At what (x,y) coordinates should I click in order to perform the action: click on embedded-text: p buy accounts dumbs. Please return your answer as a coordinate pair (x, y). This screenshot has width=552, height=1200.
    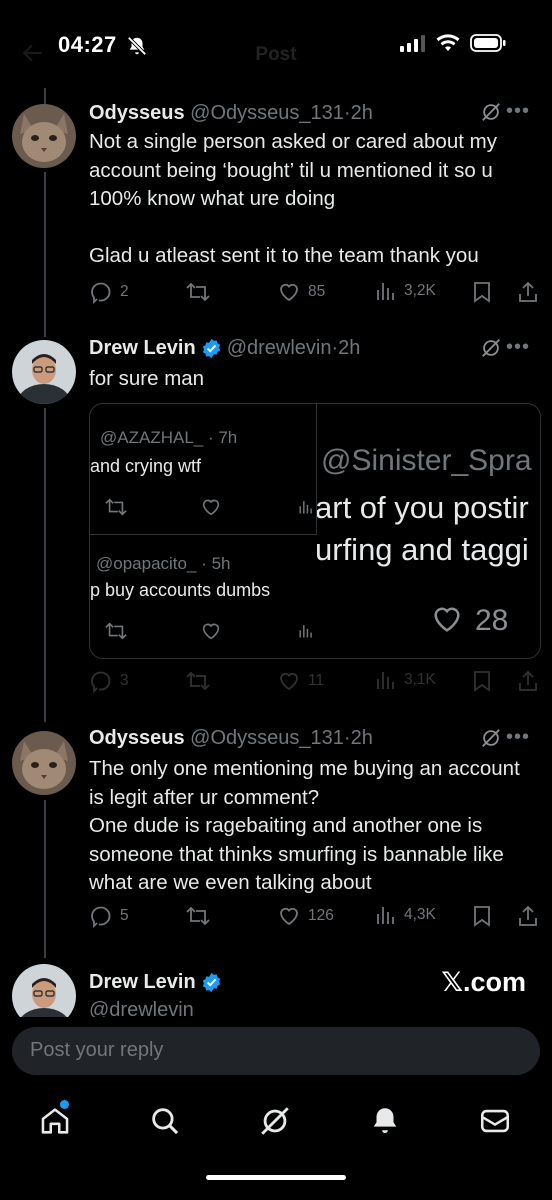
    Looking at the image, I should click on (180, 590).